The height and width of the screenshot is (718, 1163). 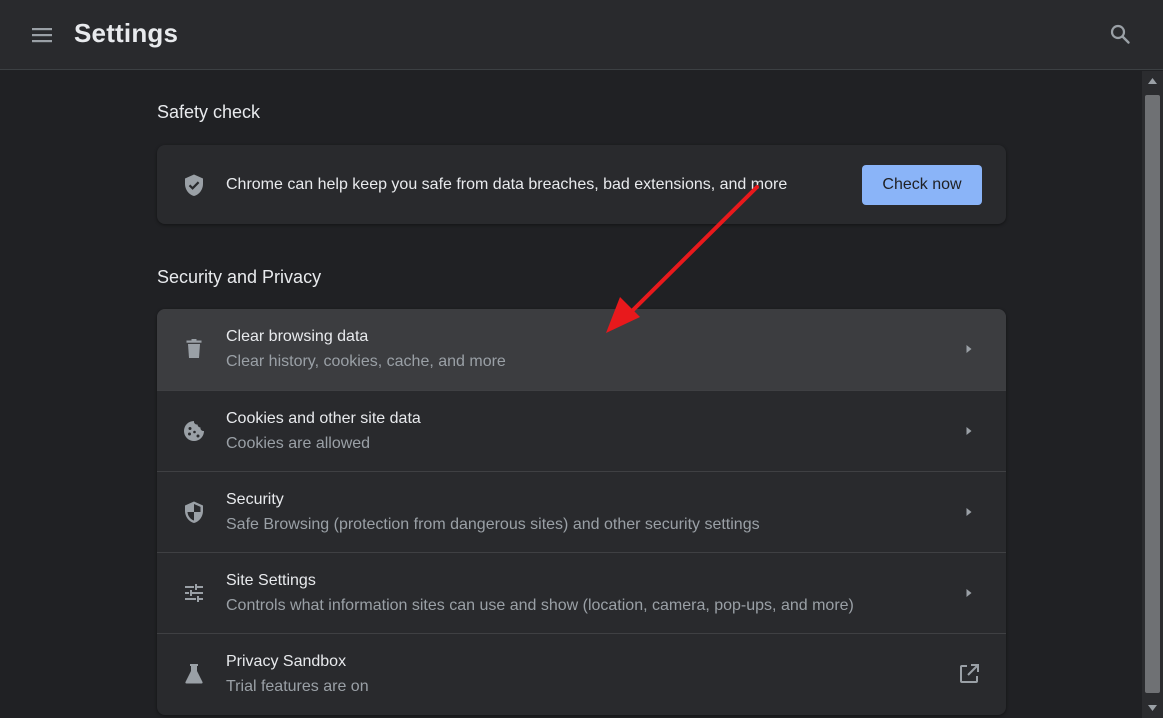 I want to click on row-subtitle: Clear history, cookies, cache, and more, so click(x=366, y=361).